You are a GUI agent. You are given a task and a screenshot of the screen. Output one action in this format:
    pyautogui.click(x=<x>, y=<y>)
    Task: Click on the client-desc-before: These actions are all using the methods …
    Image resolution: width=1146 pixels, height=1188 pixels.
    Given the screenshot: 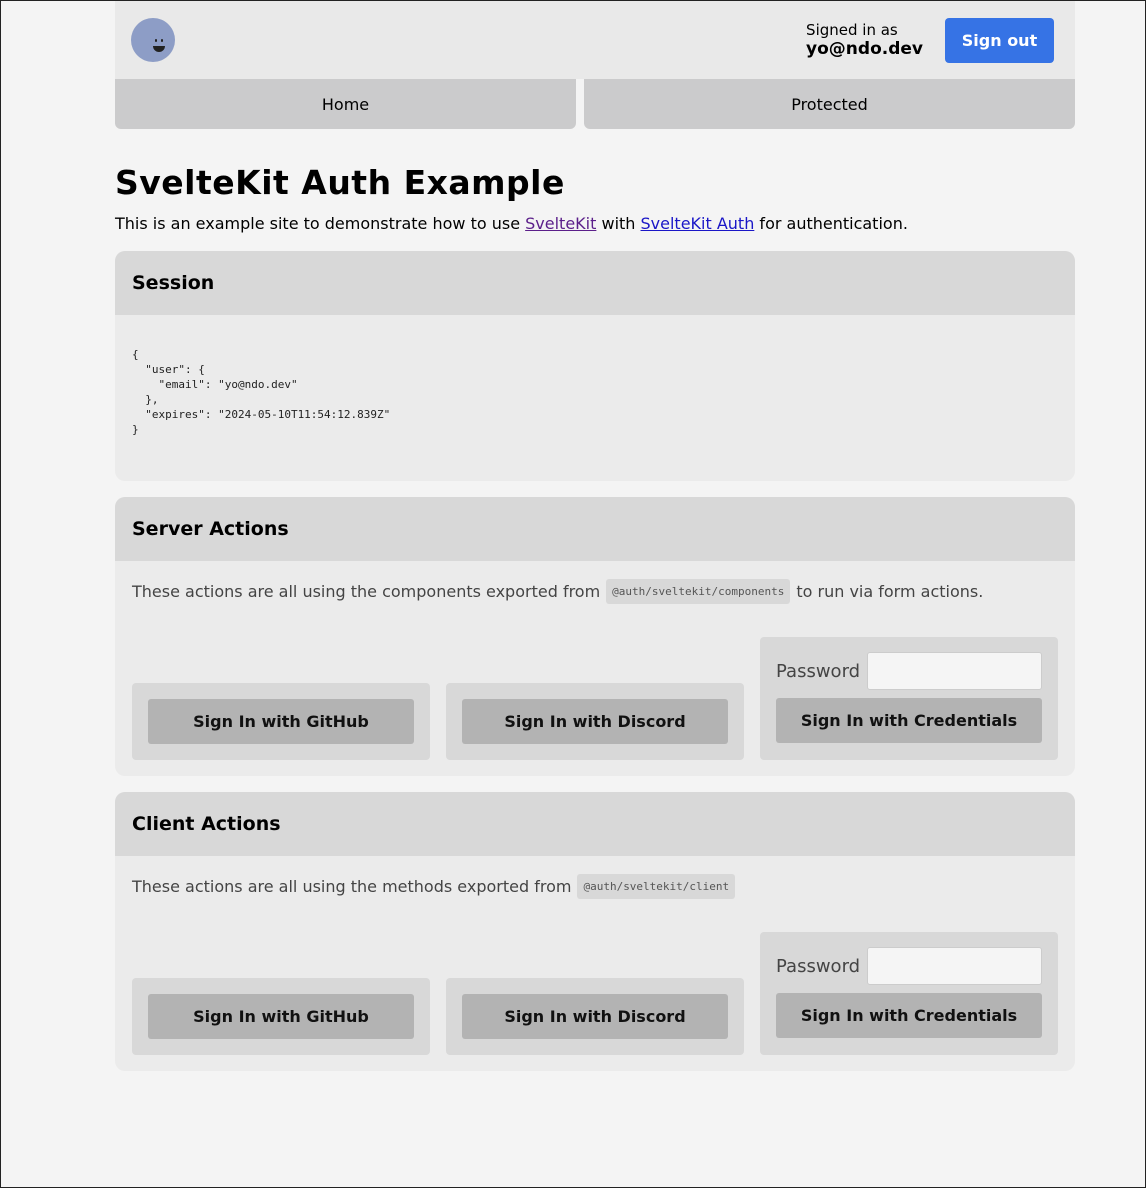 What is the action you would take?
    pyautogui.click(x=352, y=886)
    